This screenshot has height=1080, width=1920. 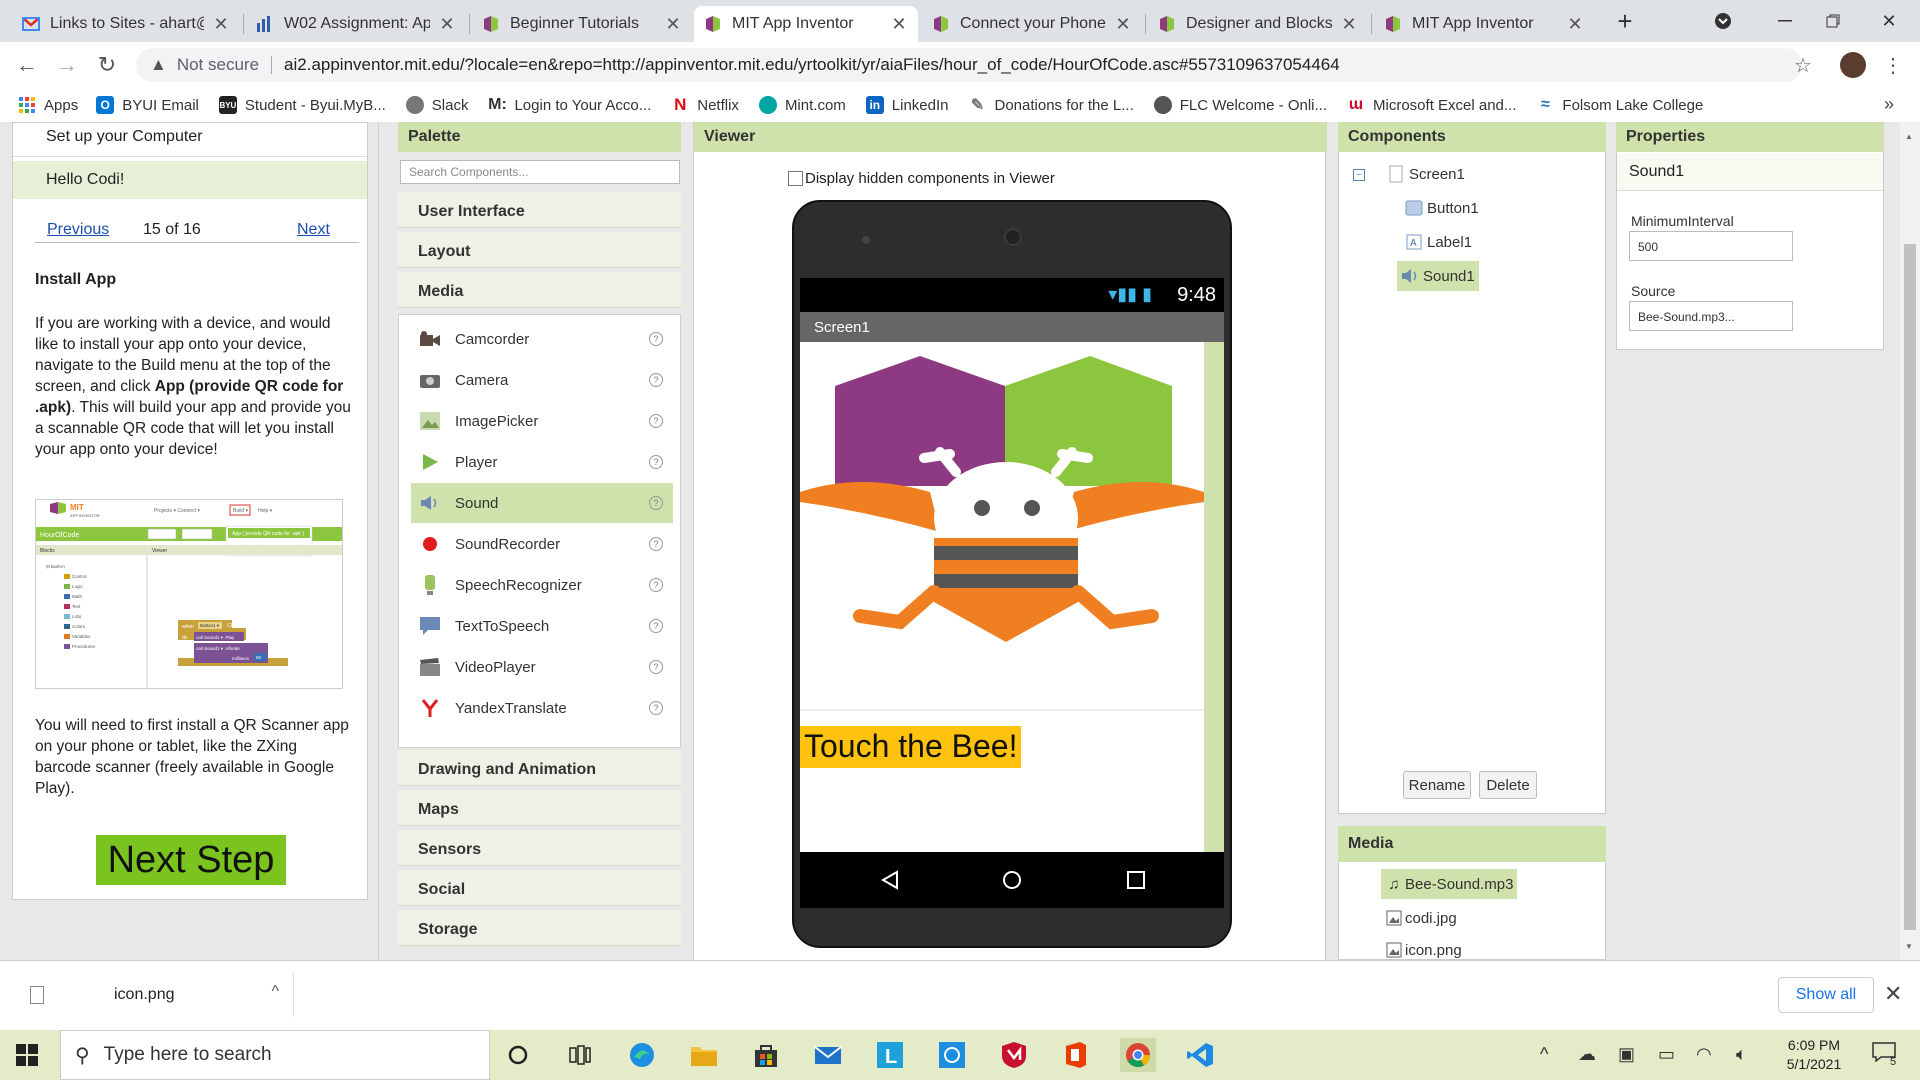 What do you see at coordinates (1423, 947) in the screenshot?
I see `media-file-icon: icon.png` at bounding box center [1423, 947].